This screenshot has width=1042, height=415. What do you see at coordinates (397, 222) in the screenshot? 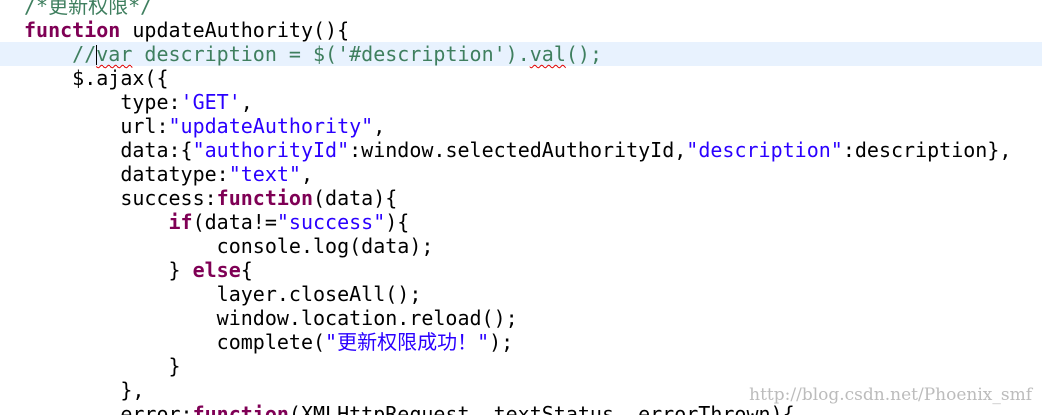
I see `code-token: ){` at bounding box center [397, 222].